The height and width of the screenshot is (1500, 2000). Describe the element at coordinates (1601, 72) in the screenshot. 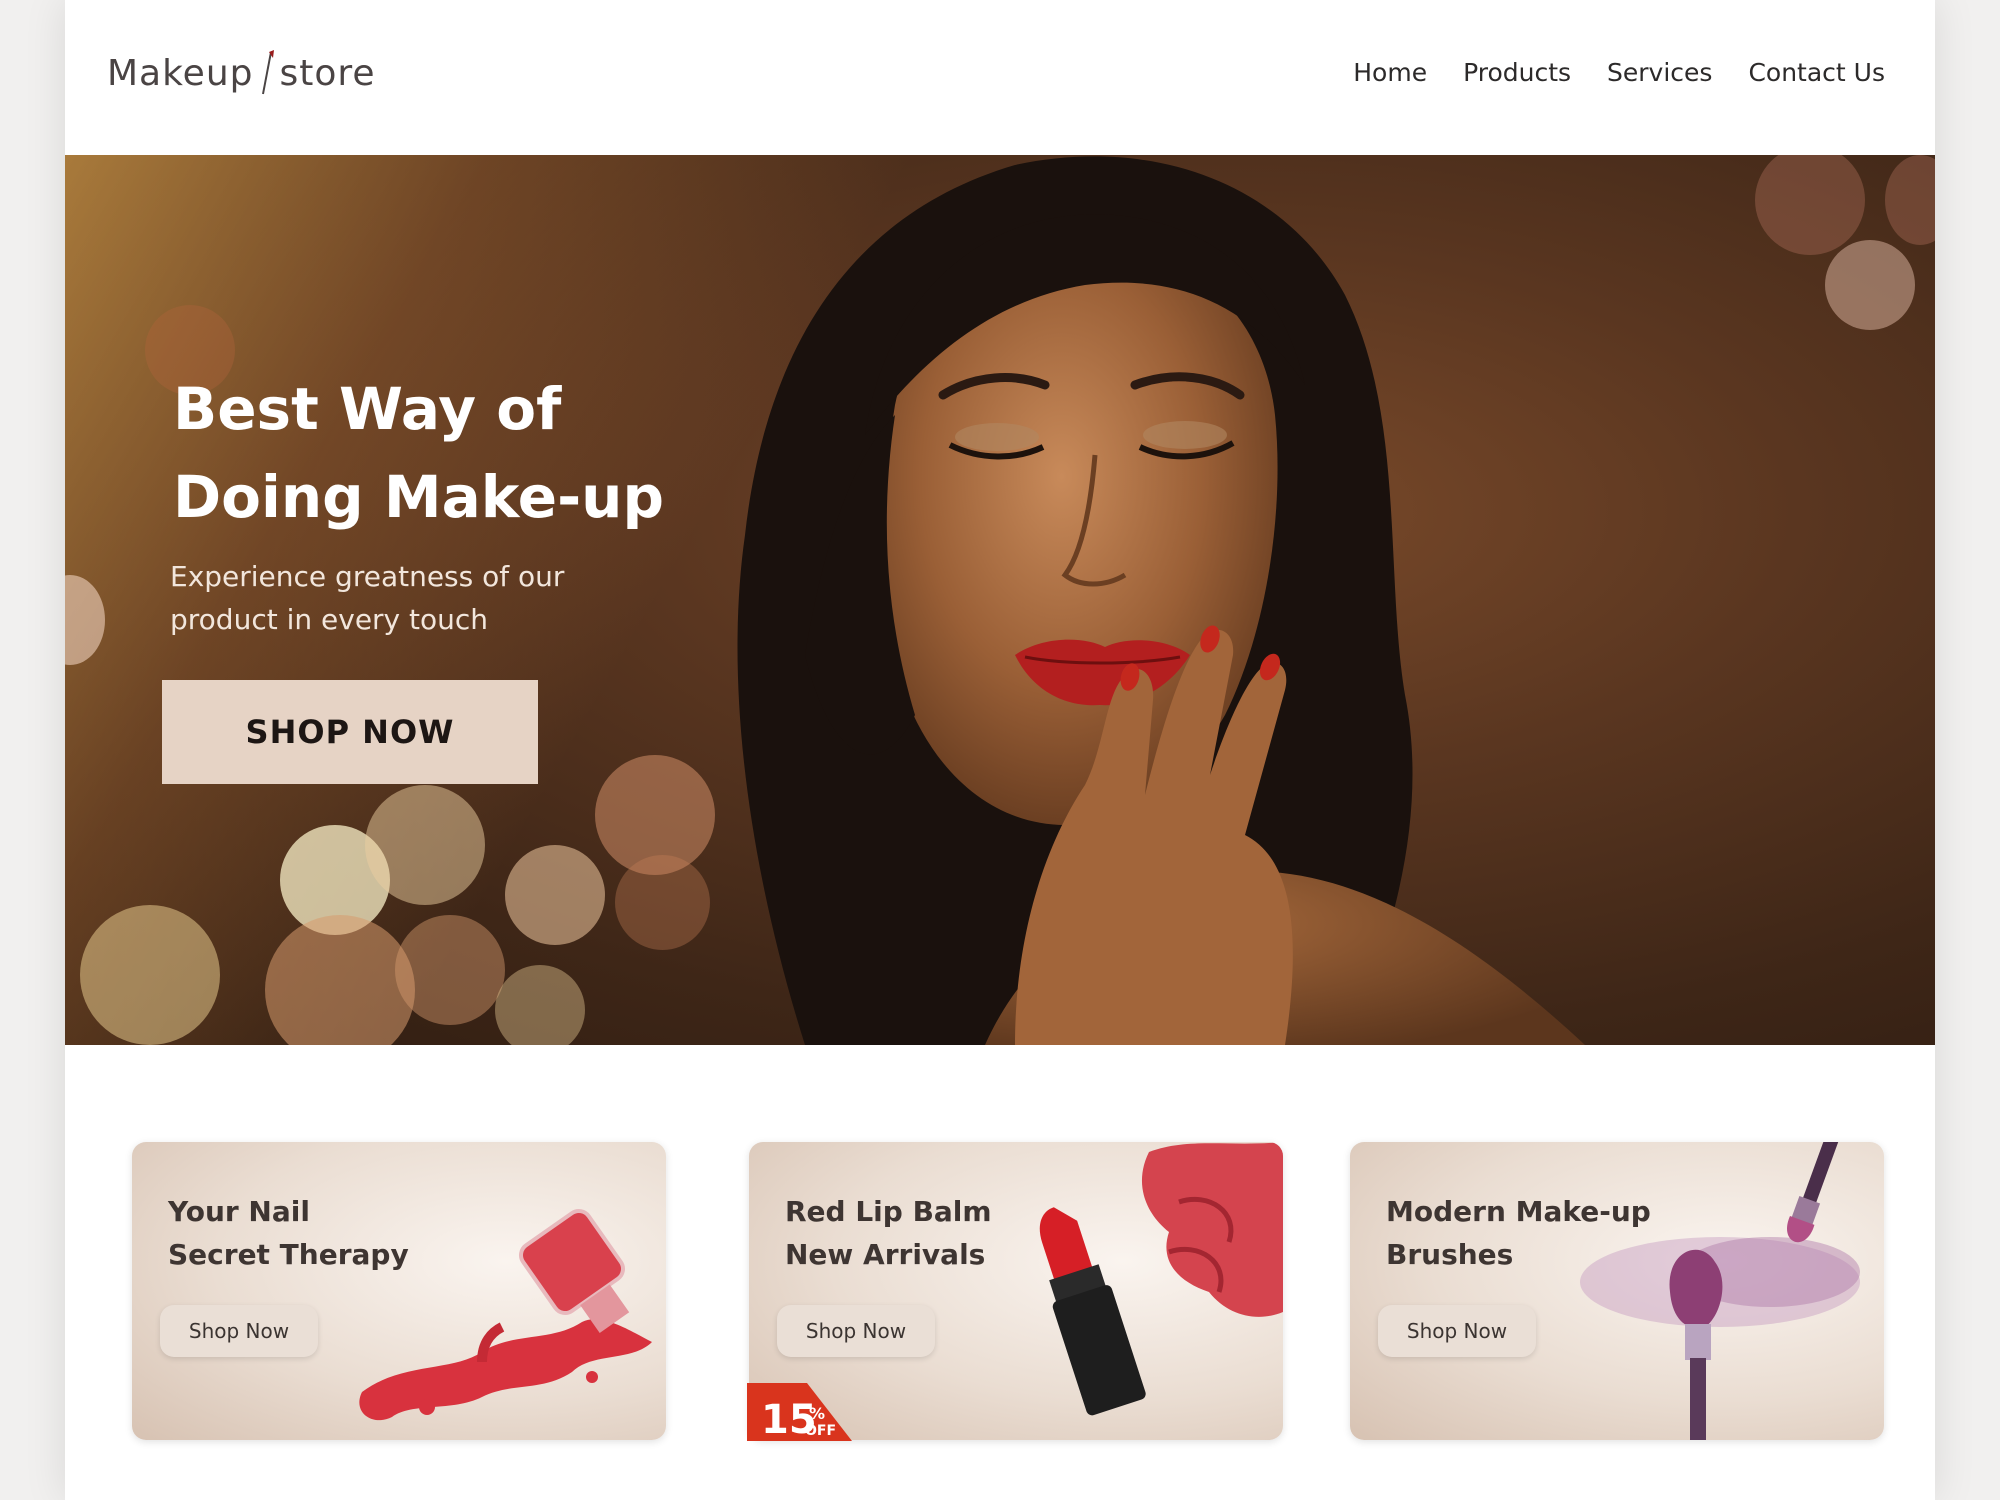

I see `main-nav: Home Products Services Contact Us` at that location.